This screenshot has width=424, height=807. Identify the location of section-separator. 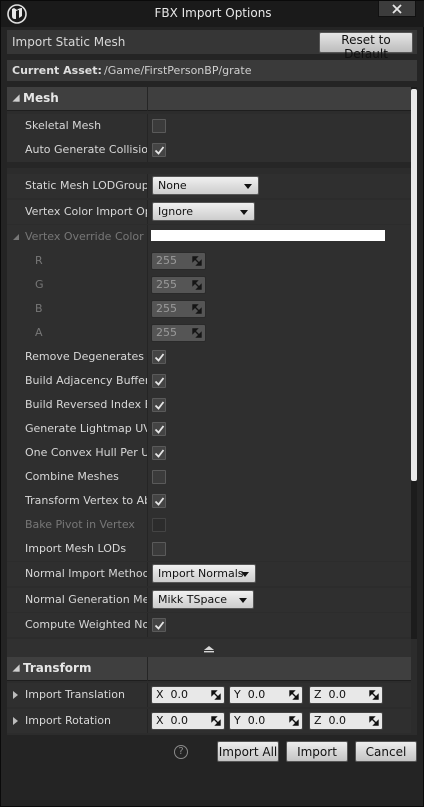
(209, 165).